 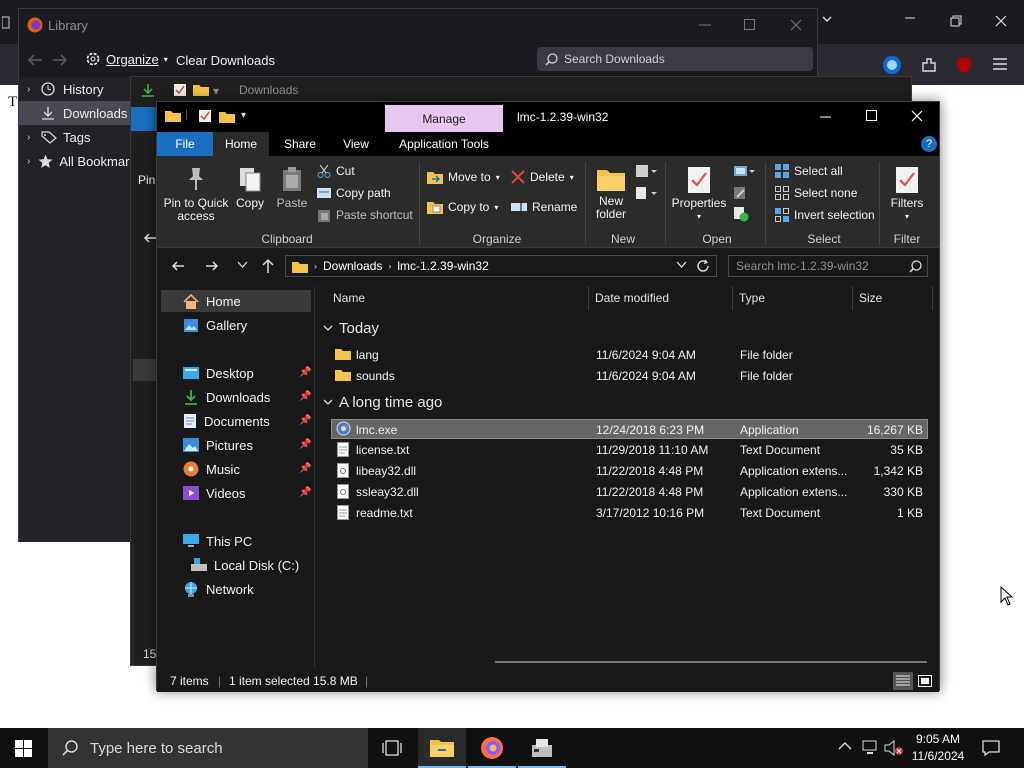 I want to click on nav-item-videos: Videos, so click(x=214, y=493).